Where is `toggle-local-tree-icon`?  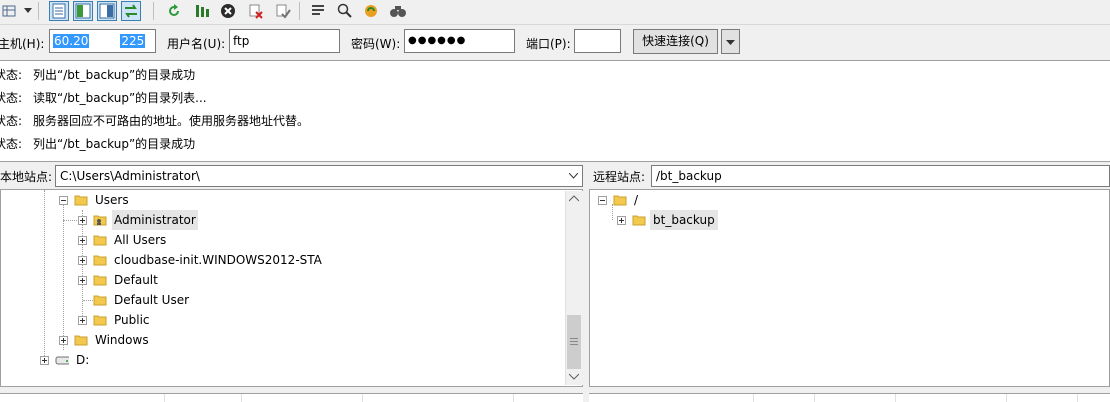
toggle-local-tree-icon is located at coordinates (83, 11).